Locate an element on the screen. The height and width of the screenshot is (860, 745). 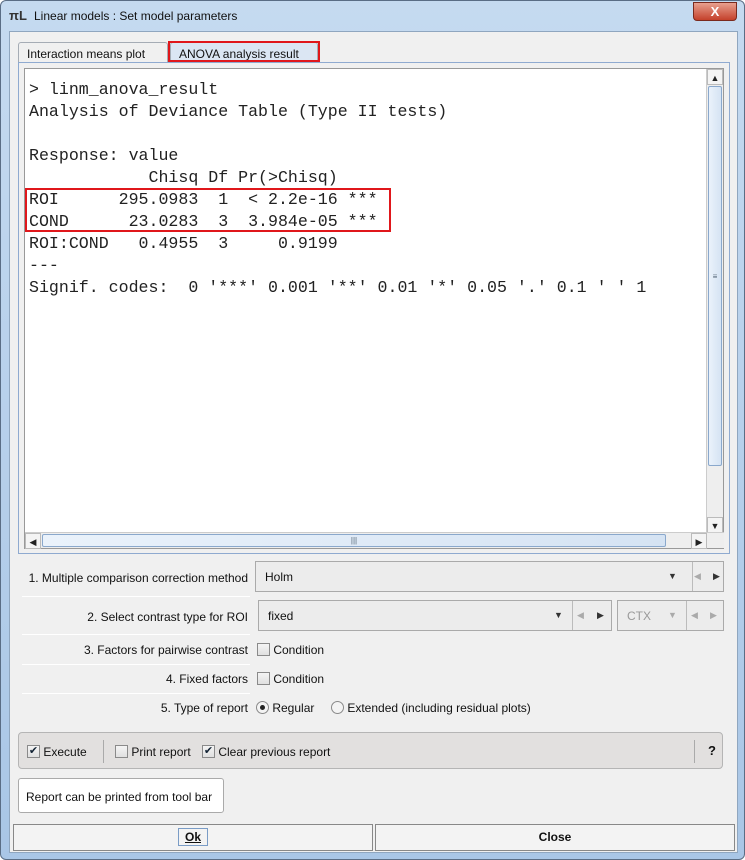
output-line: Chisq Df Pr(>Chisq) is located at coordinates (183, 177).